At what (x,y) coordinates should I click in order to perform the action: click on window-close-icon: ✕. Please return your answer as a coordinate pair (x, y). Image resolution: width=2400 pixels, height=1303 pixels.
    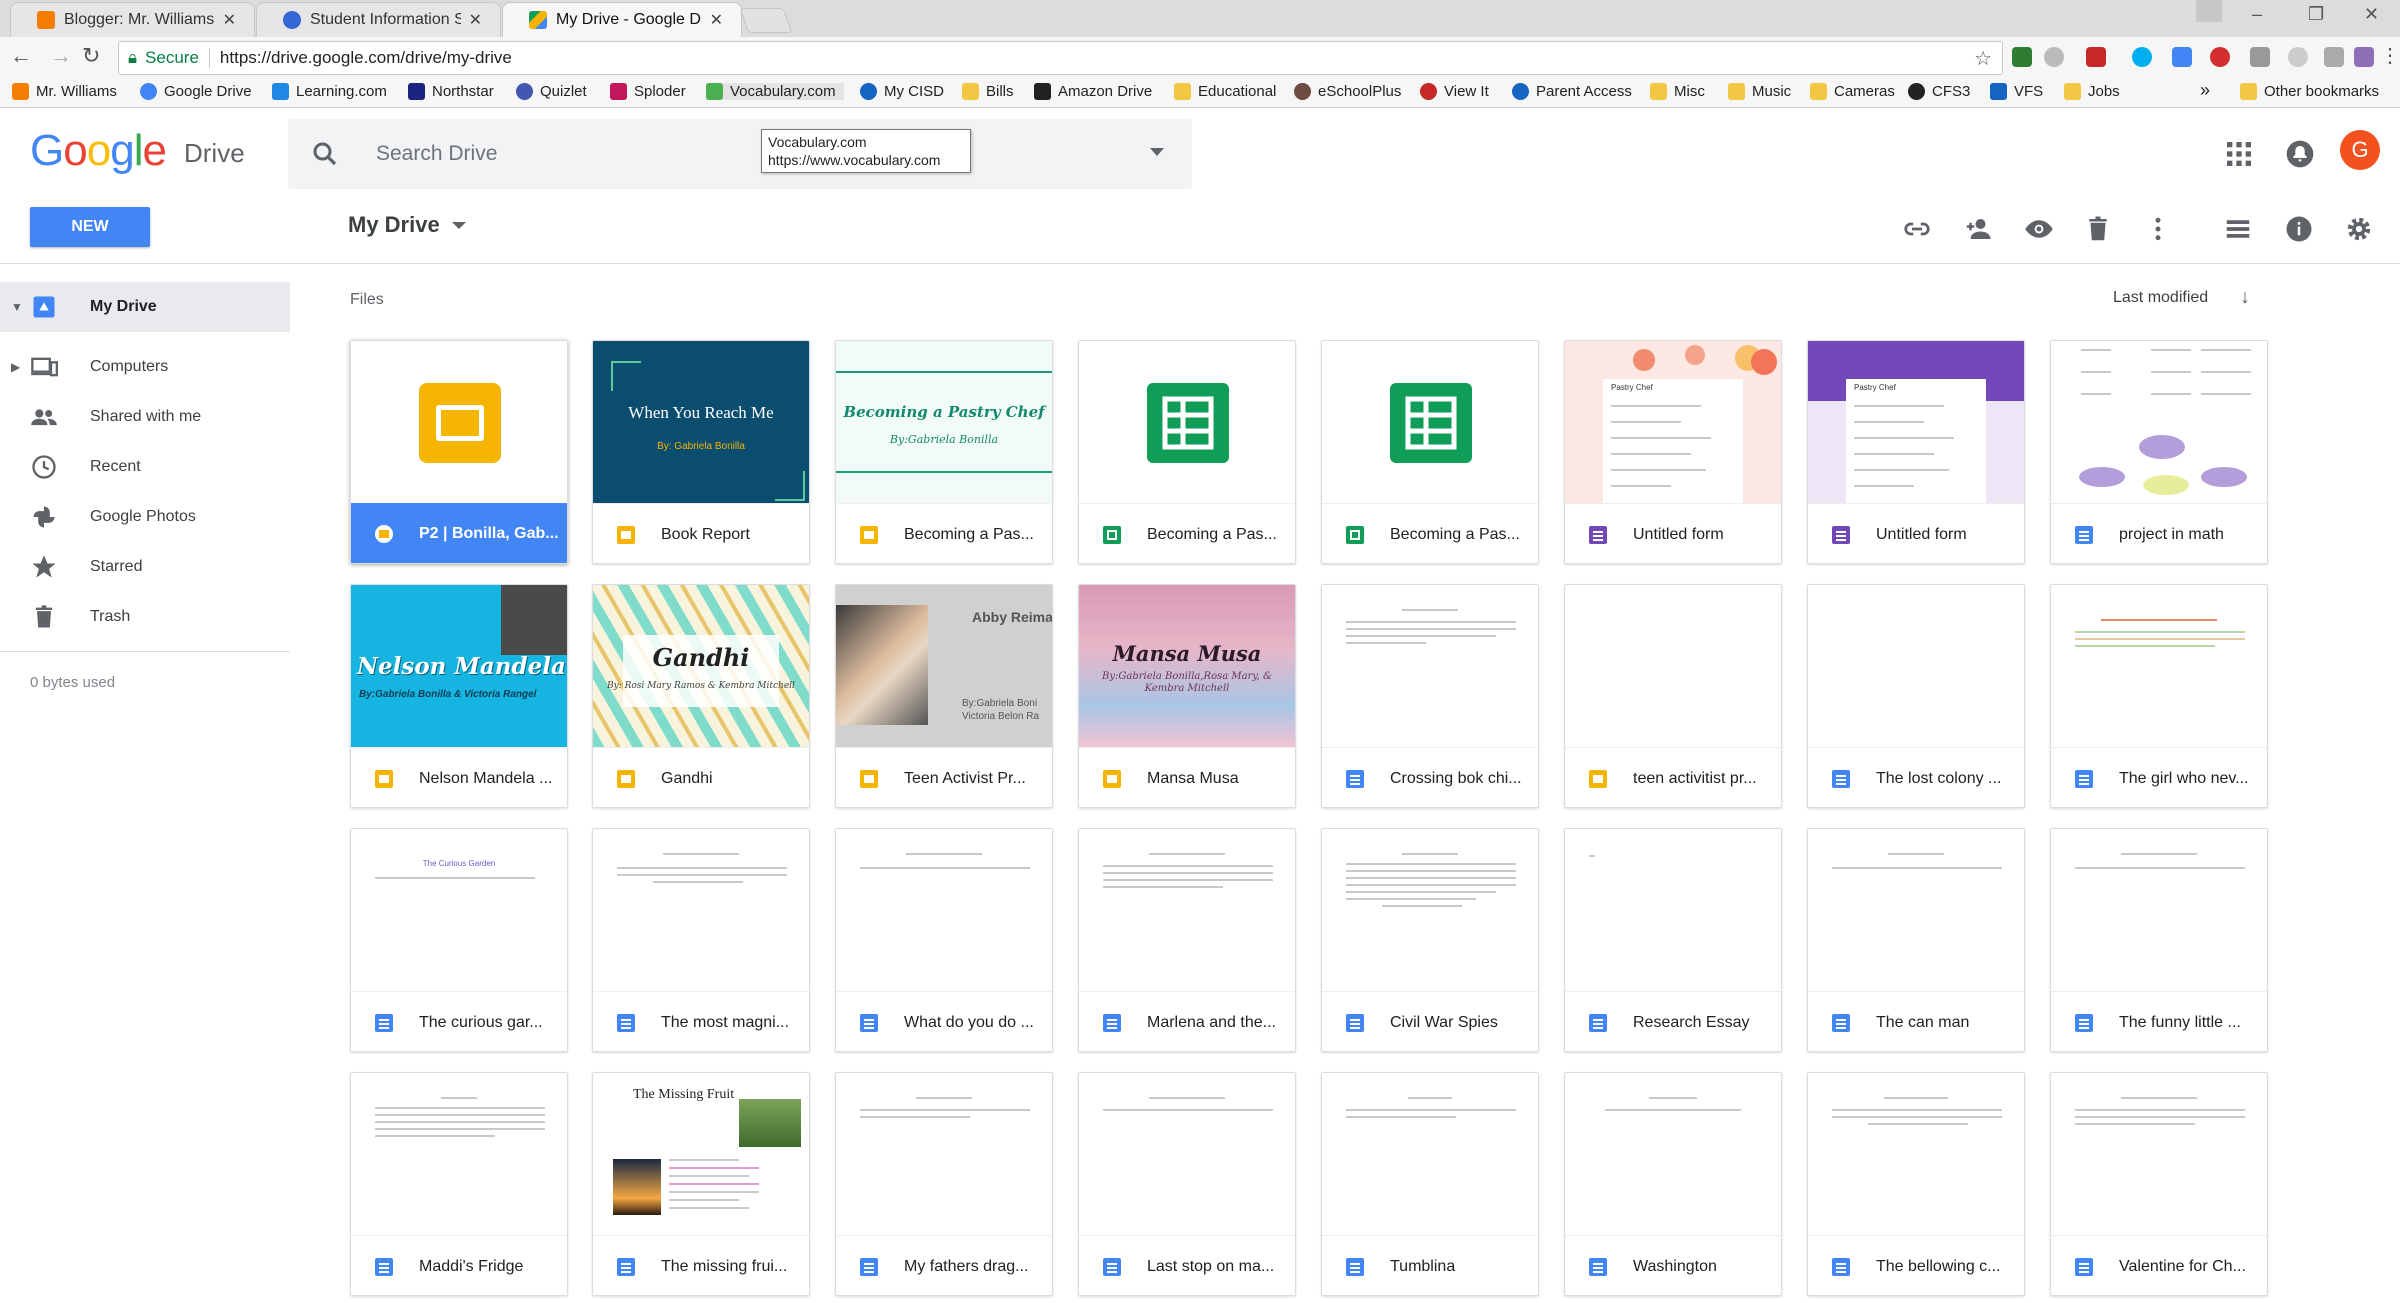
    Looking at the image, I should click on (2371, 14).